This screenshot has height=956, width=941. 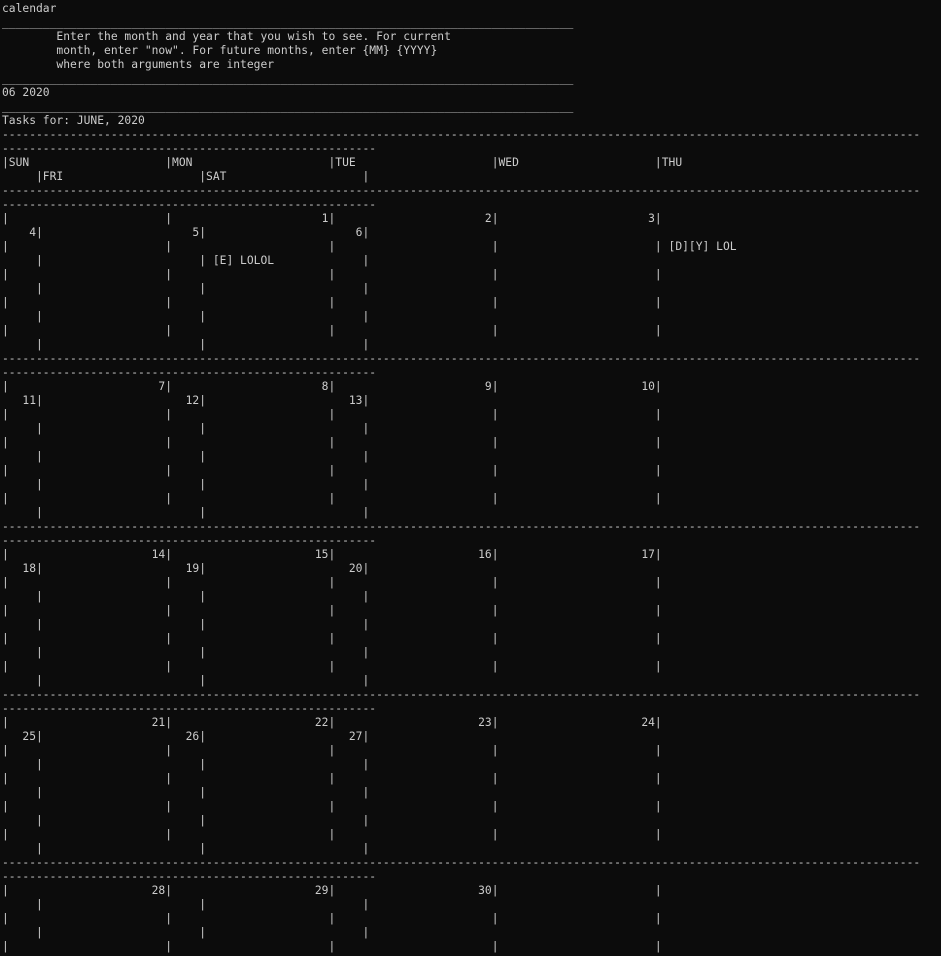 What do you see at coordinates (26, 92) in the screenshot?
I see `user-input: 06 2020` at bounding box center [26, 92].